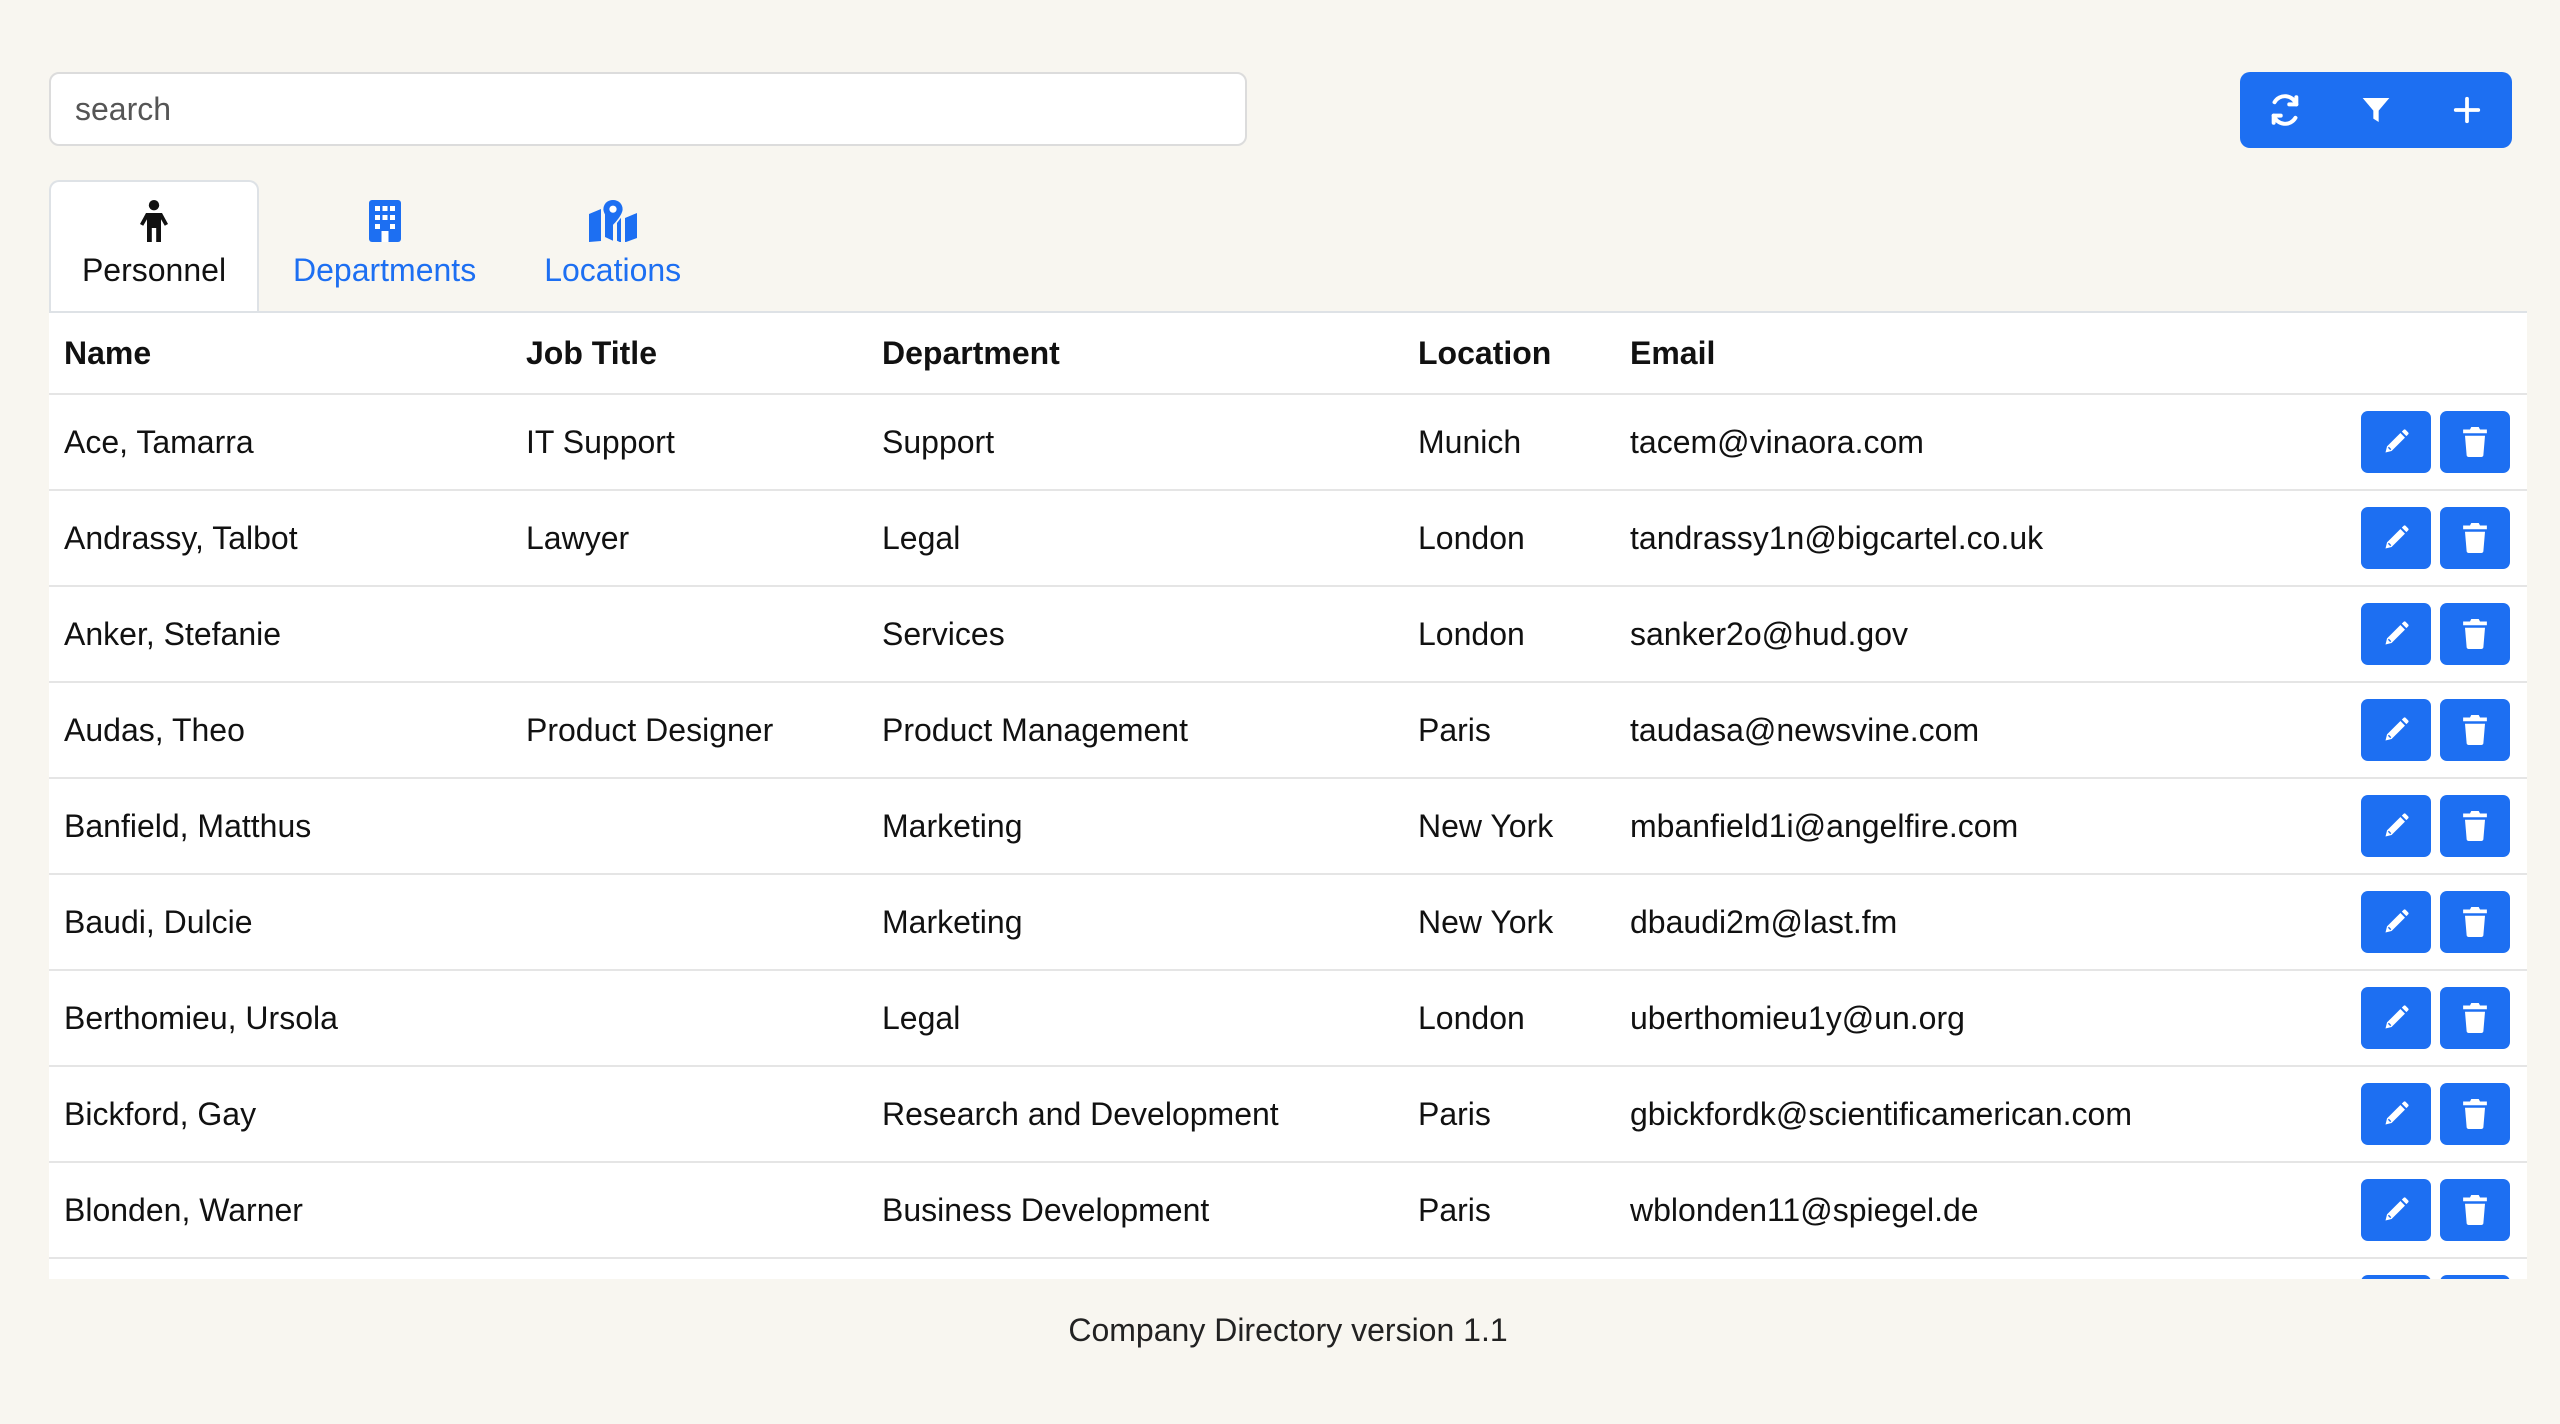 The image size is (2560, 1424). Describe the element at coordinates (188, 825) in the screenshot. I see `cell-name: Banfield, Matthus` at that location.